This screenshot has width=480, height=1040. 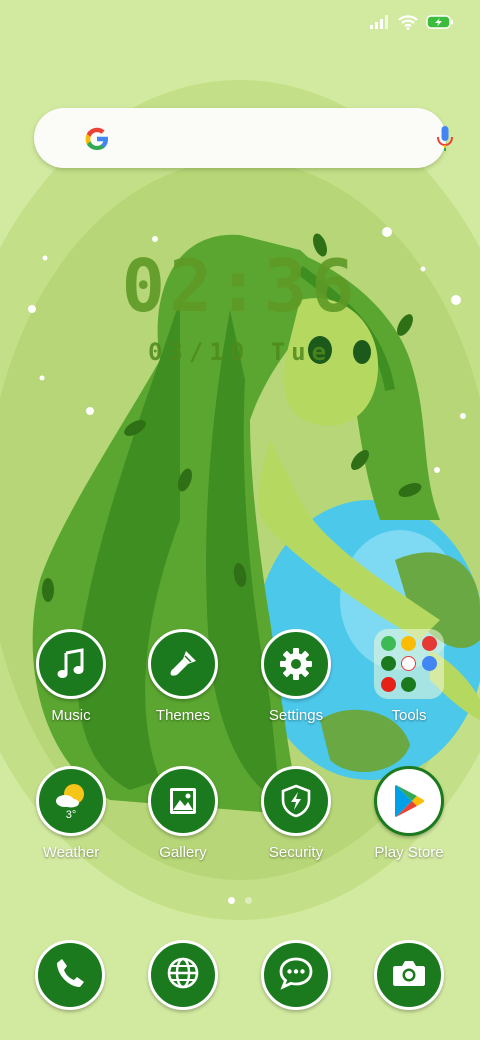 What do you see at coordinates (408, 22) in the screenshot?
I see `wifi-icon` at bounding box center [408, 22].